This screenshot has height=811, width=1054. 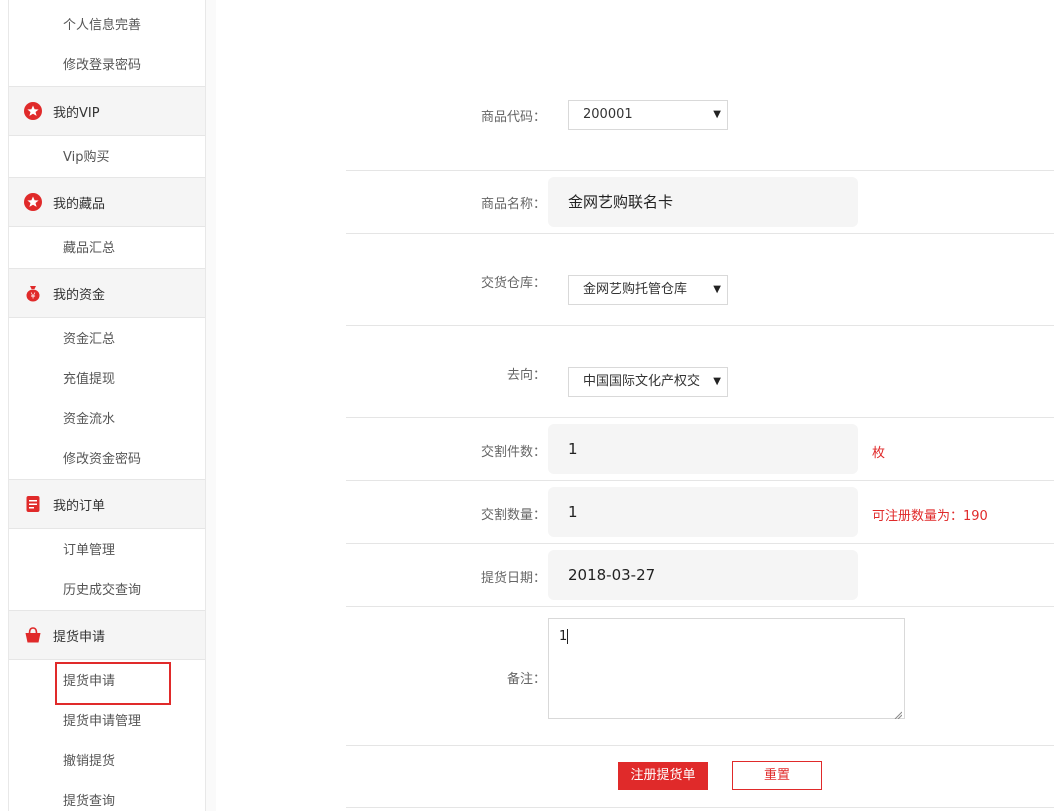 What do you see at coordinates (107, 420) in the screenshot?
I see `sidebar-item-funds-flow: 资金流水` at bounding box center [107, 420].